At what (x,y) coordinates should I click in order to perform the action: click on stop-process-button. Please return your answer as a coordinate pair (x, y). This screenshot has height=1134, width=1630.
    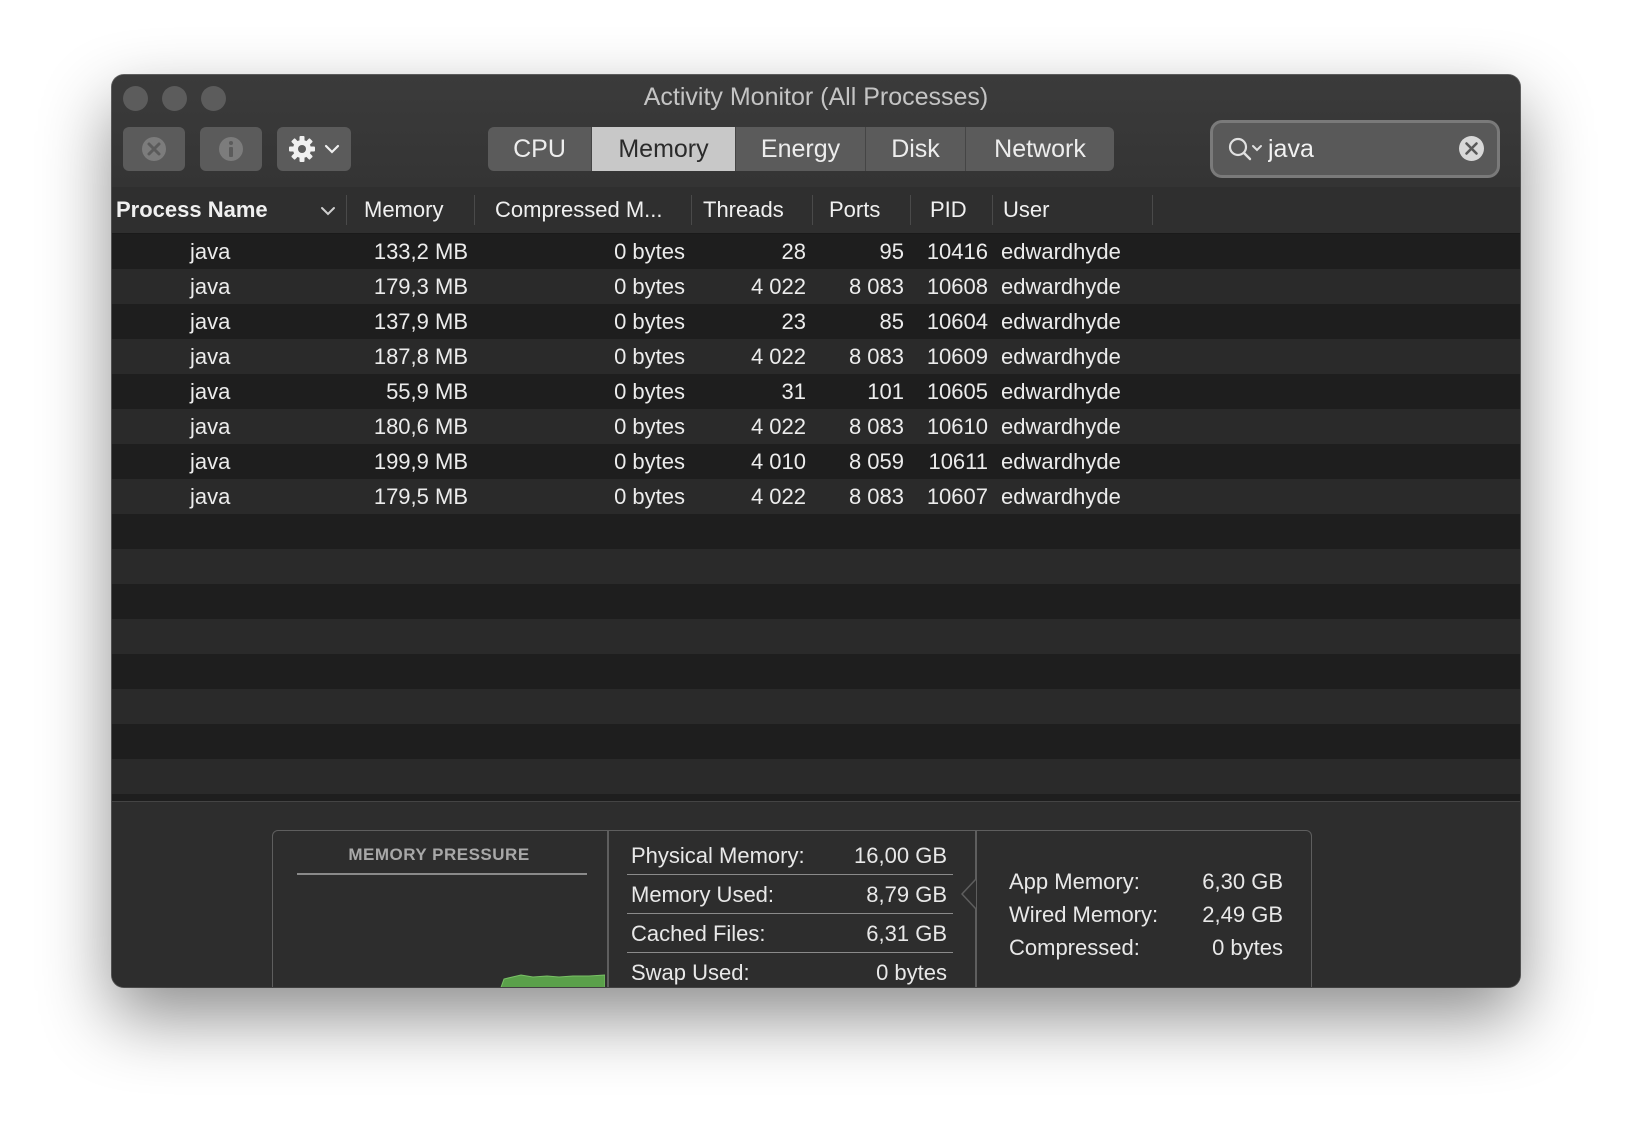
    Looking at the image, I should click on (154, 149).